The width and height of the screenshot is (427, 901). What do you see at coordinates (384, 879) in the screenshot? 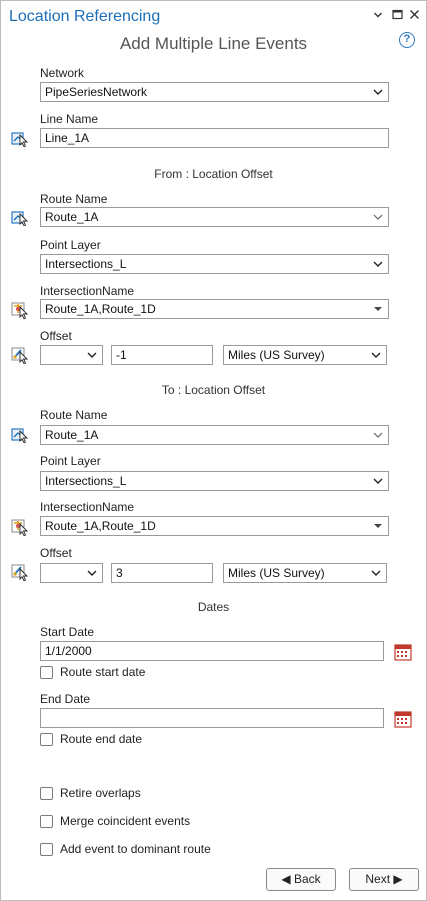
I see `next-button: Next ▶` at bounding box center [384, 879].